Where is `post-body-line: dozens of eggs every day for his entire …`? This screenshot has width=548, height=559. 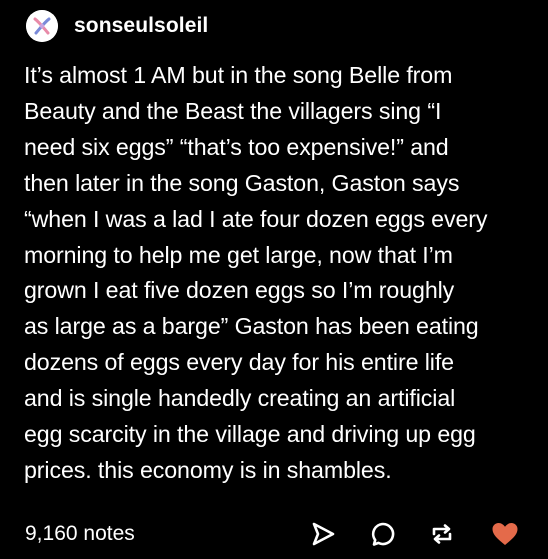
post-body-line: dozens of eggs every day for his entire … is located at coordinates (239, 362).